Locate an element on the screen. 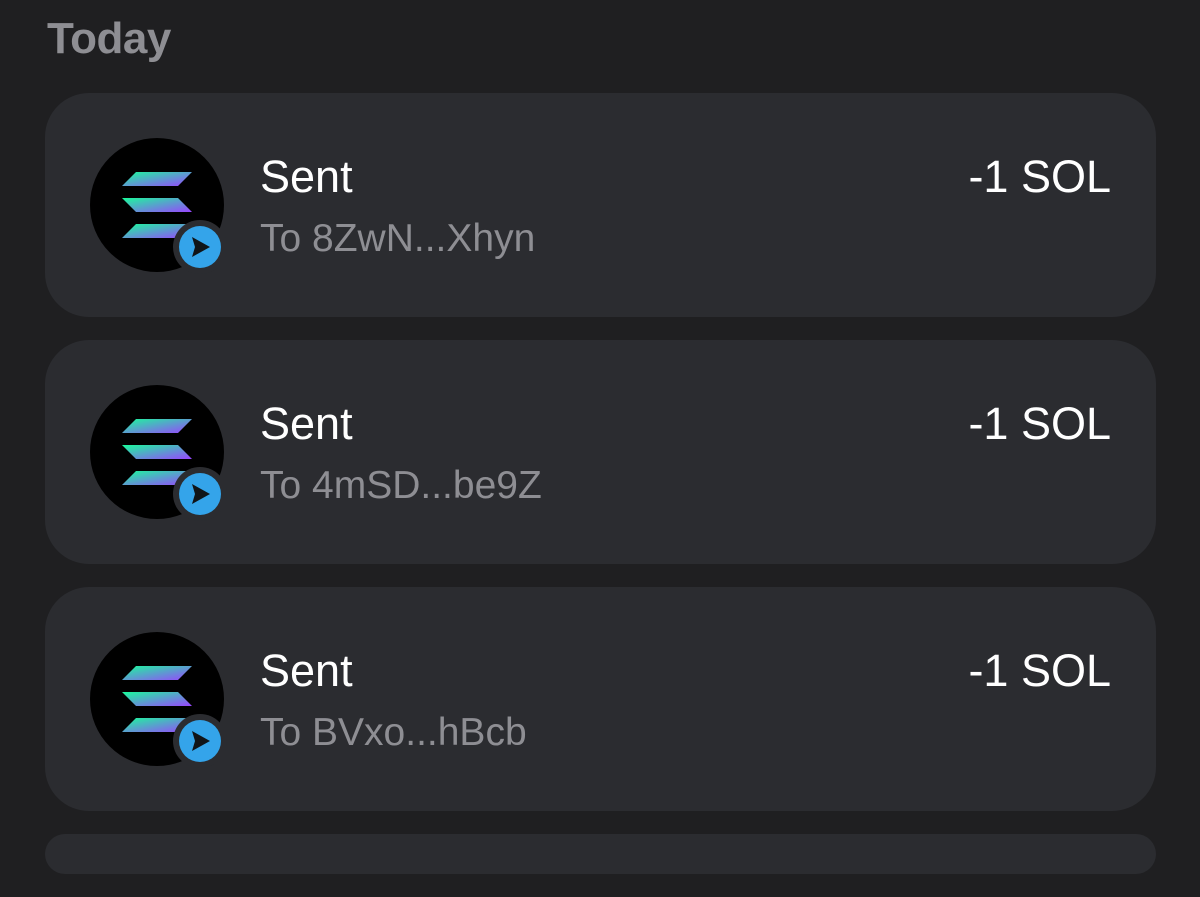 The height and width of the screenshot is (897, 1200). transaction-recipient: To 8ZwN...Xhyn is located at coordinates (398, 238).